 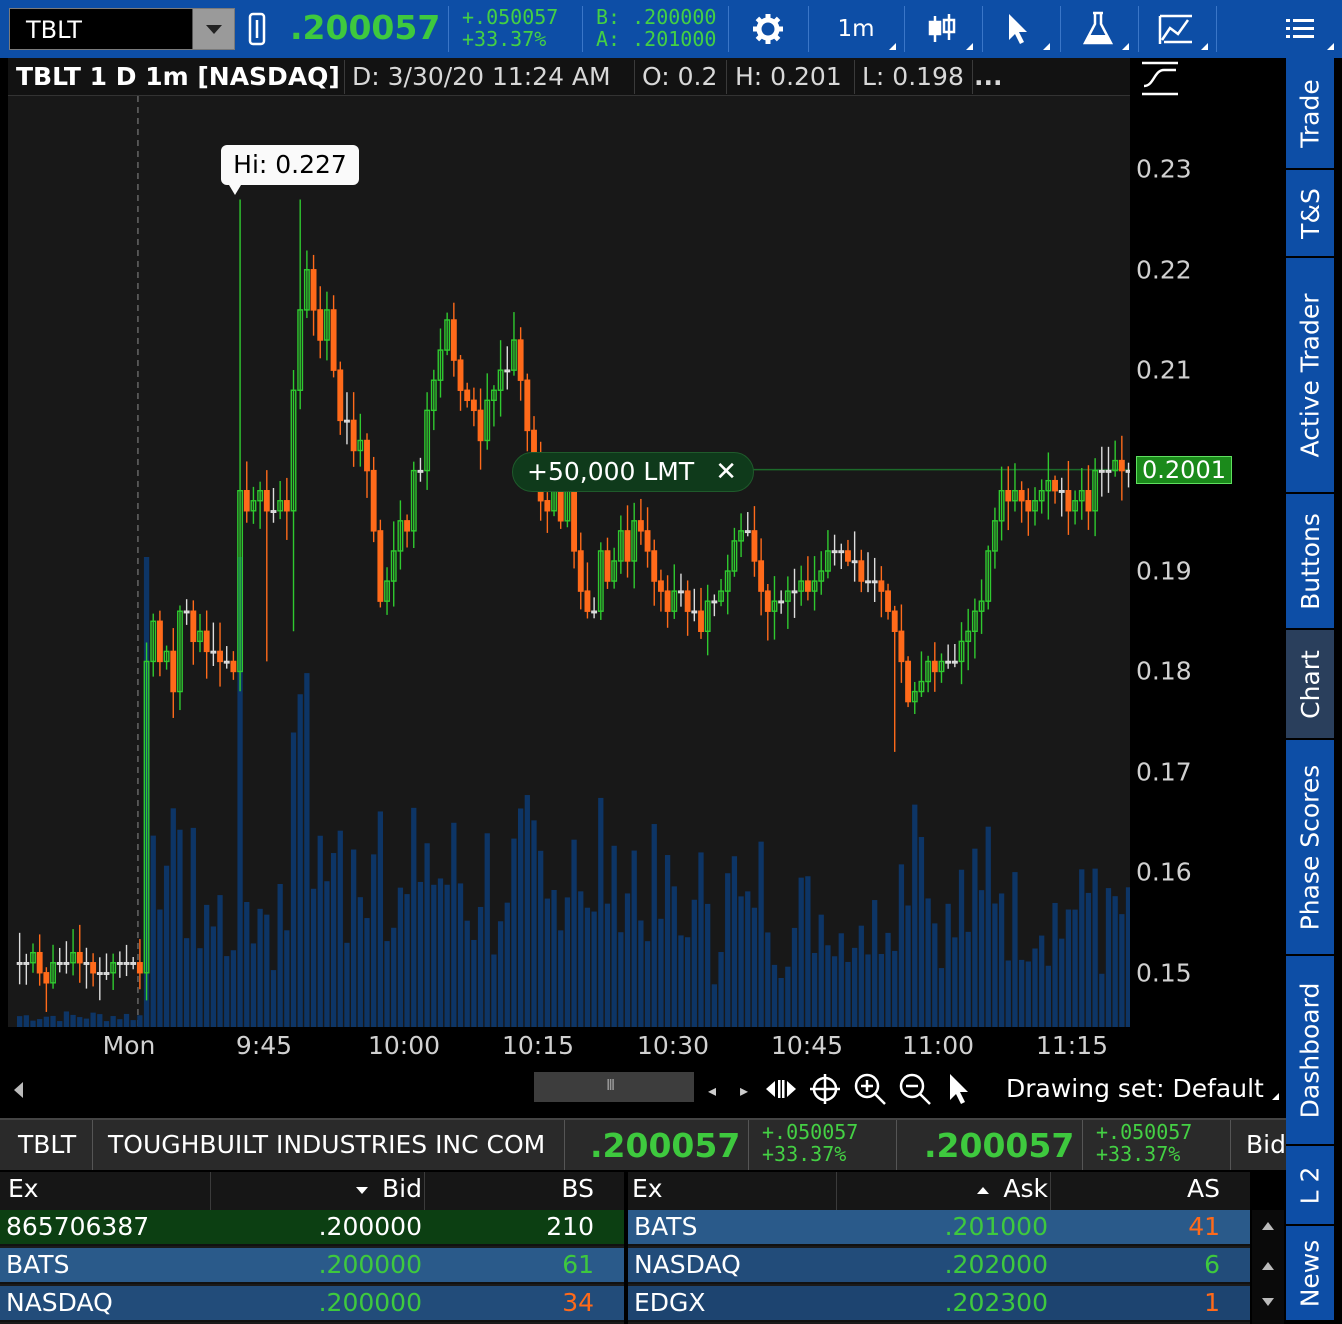 I want to click on link-icon, so click(x=257, y=29).